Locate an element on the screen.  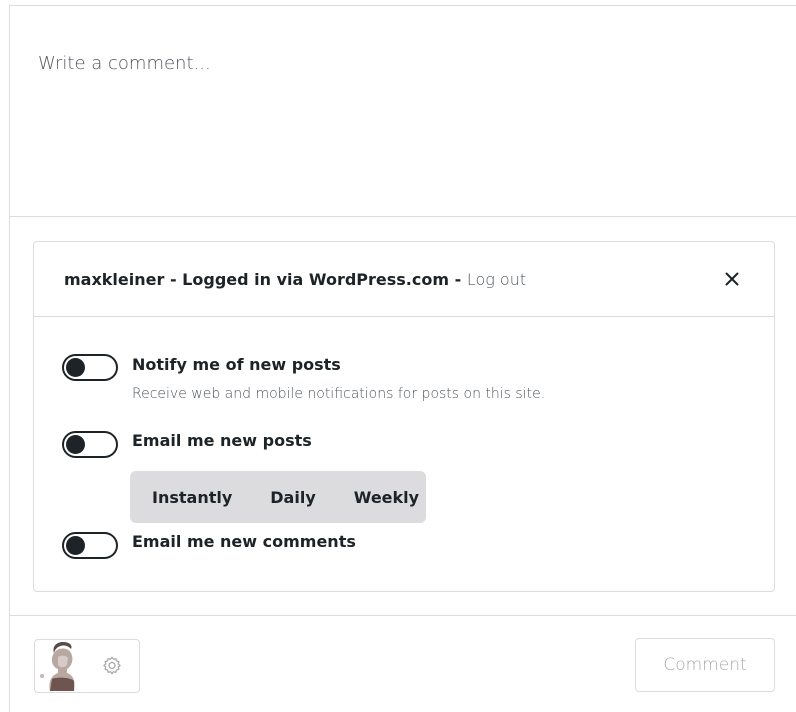
notify-posts-label: Notify me of new posts is located at coordinates (236, 364).